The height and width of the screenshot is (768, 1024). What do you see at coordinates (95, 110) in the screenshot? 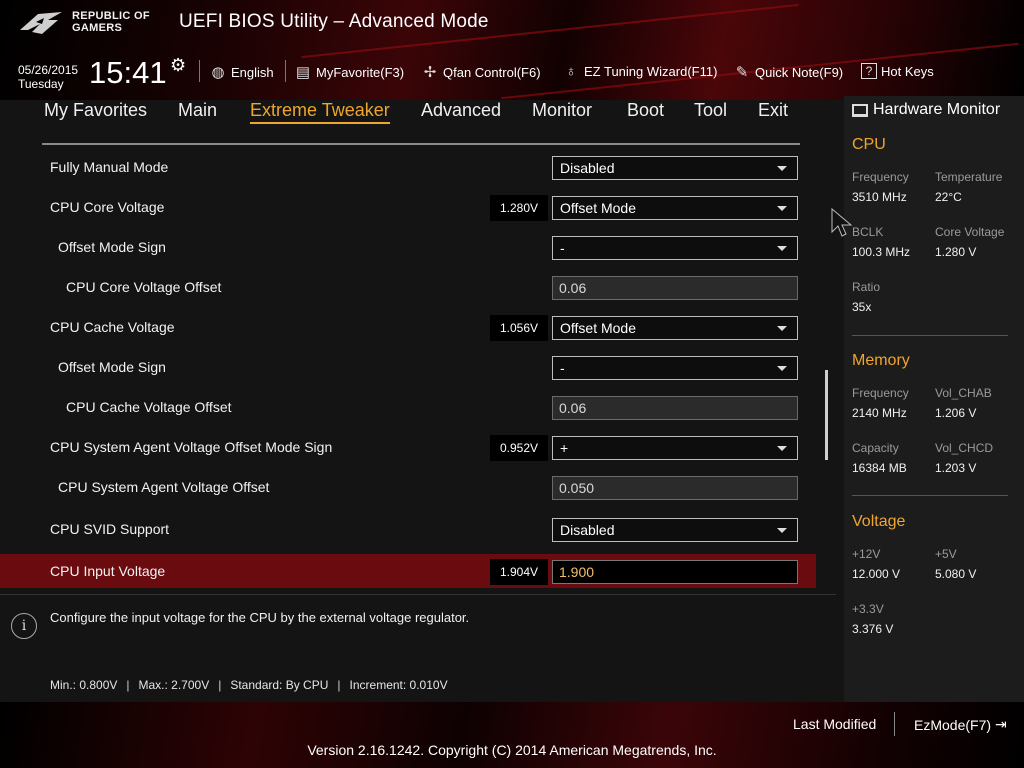
I see `tab-my-favorites: My Favorites` at bounding box center [95, 110].